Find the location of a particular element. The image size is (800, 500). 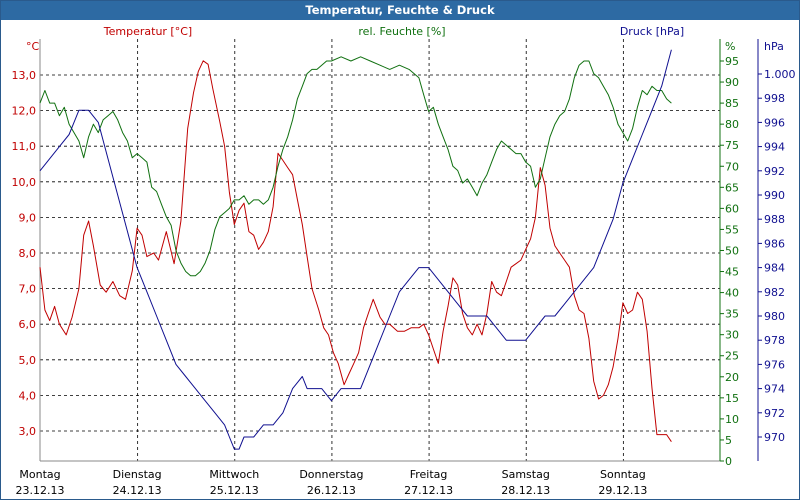

pressure-tick-label: 992 is located at coordinates (774, 171).